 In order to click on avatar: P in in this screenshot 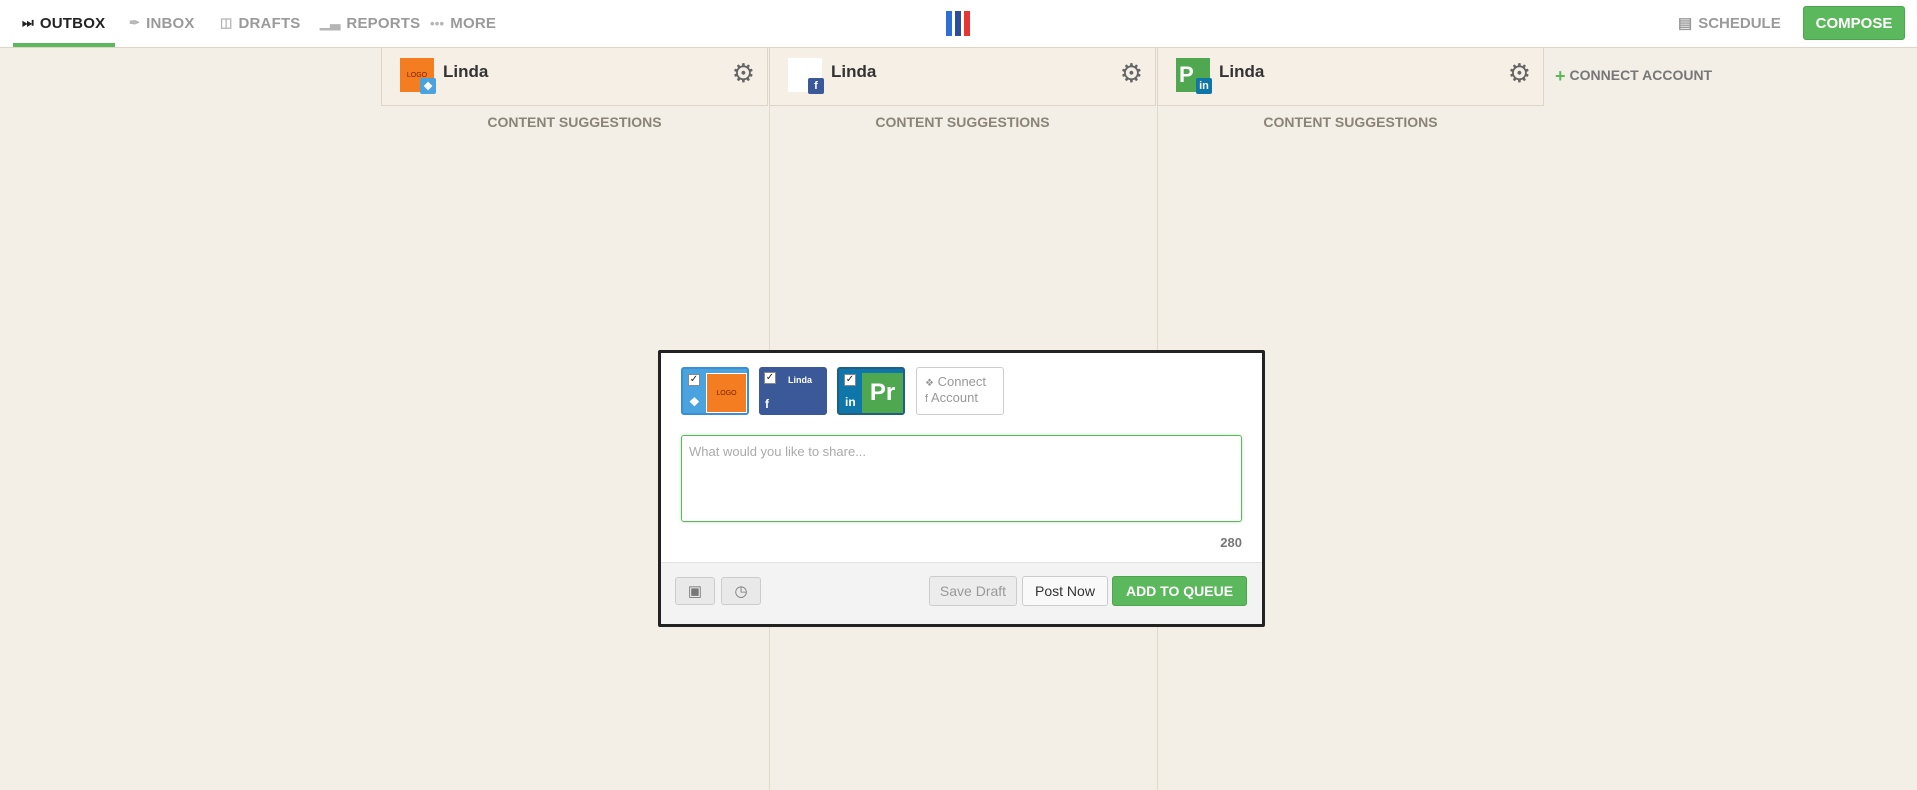, I will do `click(1194, 76)`.